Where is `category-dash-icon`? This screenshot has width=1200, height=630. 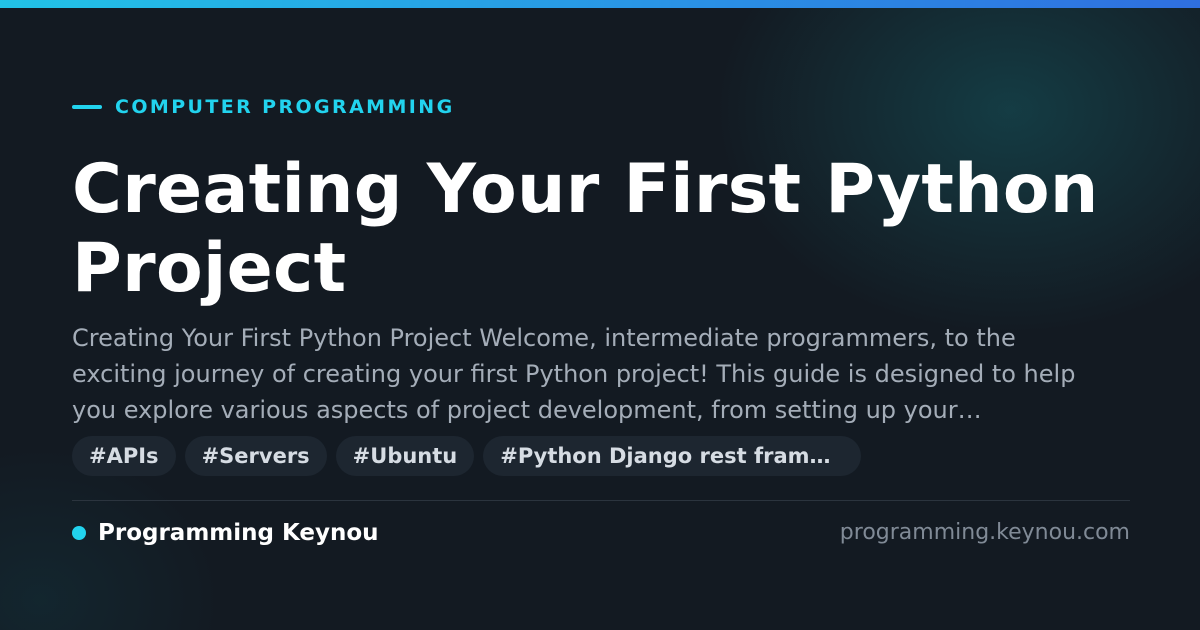
category-dash-icon is located at coordinates (87, 107).